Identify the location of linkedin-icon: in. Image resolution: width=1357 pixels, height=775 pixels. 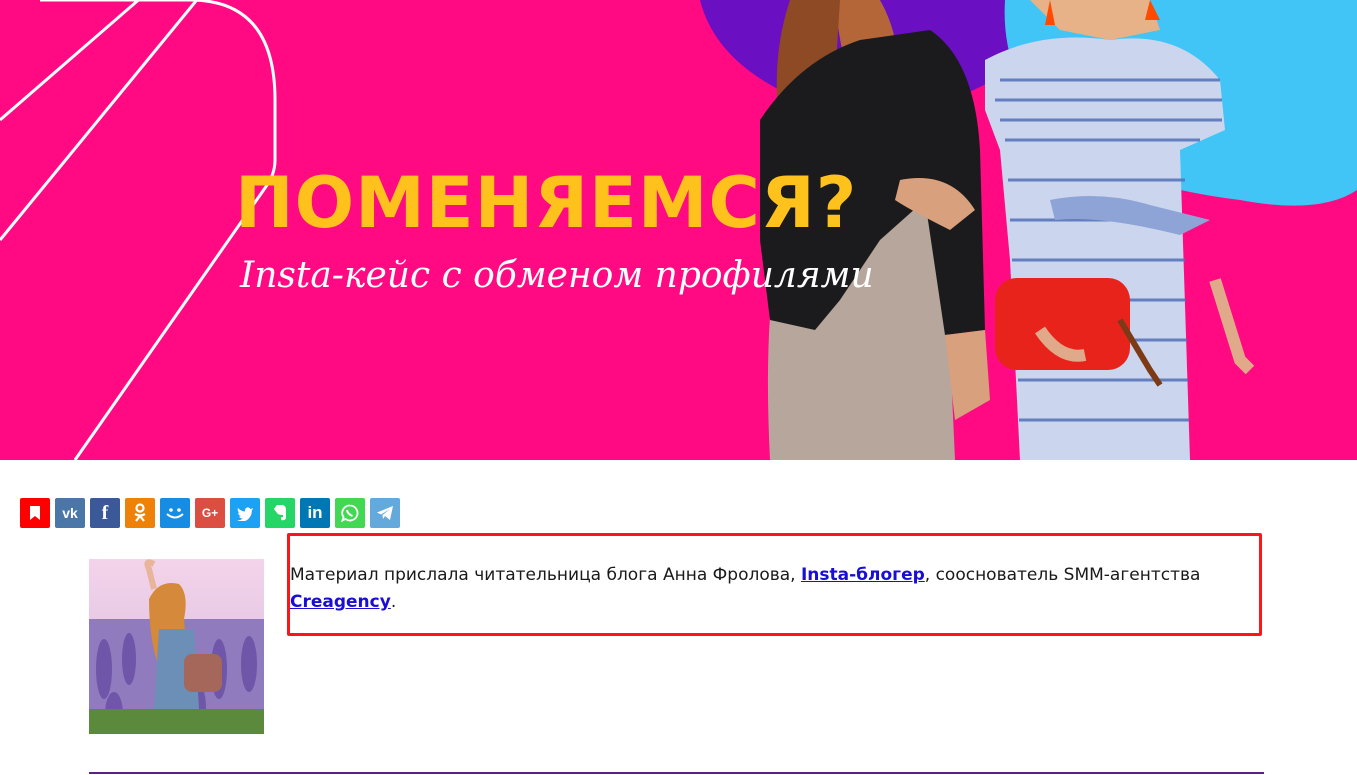
(315, 512).